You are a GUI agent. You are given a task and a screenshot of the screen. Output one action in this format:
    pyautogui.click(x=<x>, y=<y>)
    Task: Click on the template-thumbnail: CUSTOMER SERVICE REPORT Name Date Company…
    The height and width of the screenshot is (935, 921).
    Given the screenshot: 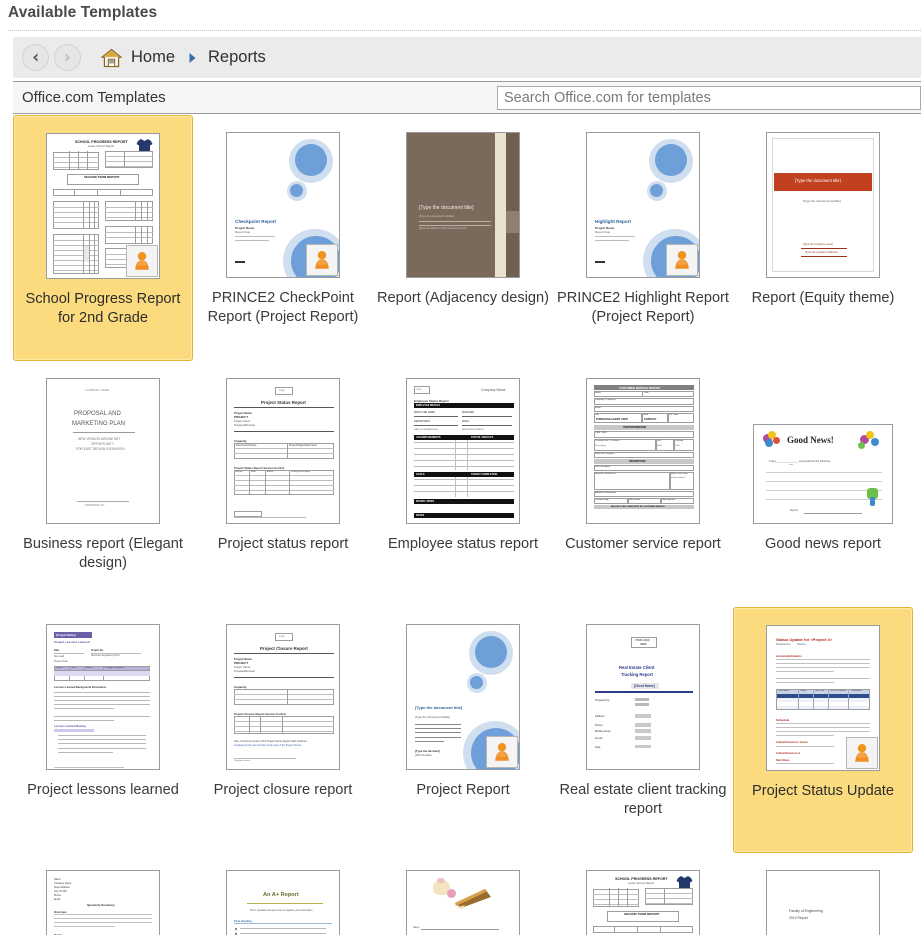 What is the action you would take?
    pyautogui.click(x=643, y=451)
    